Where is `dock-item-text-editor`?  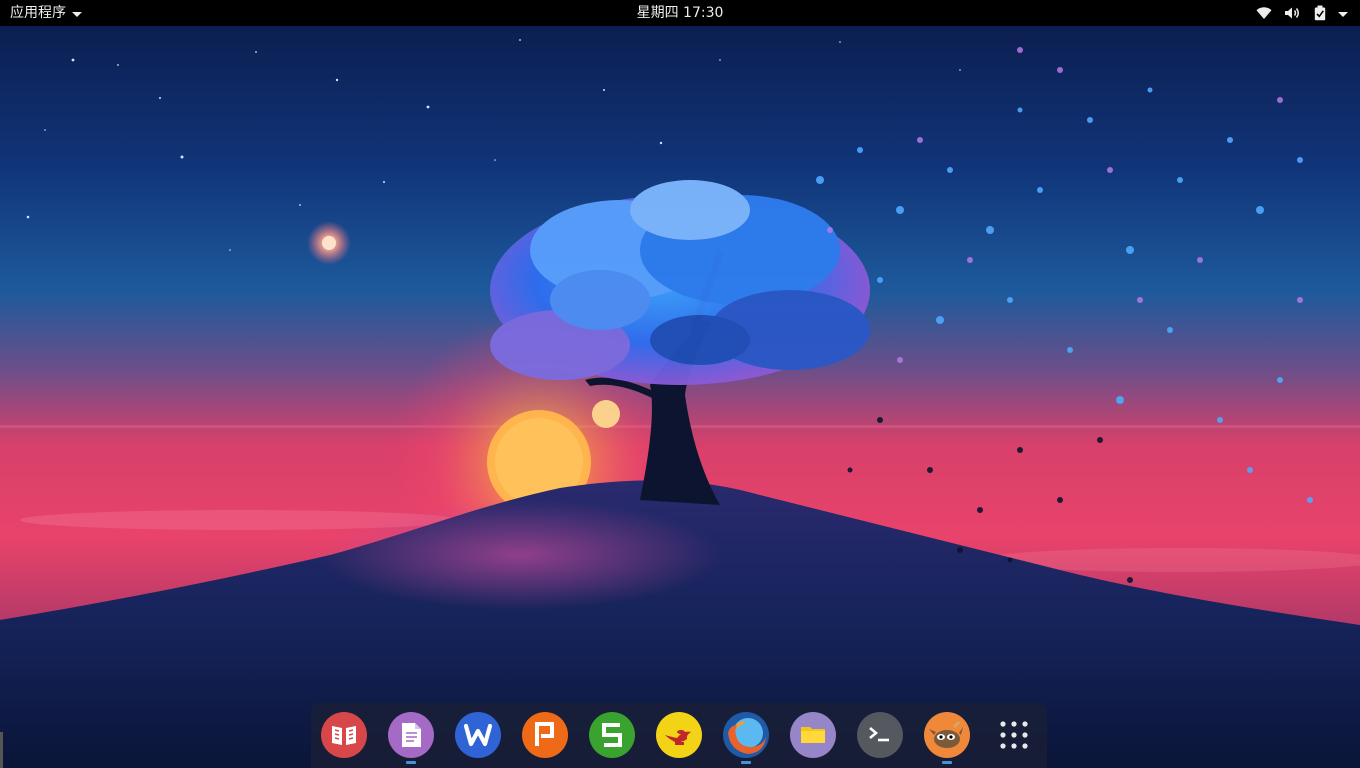 dock-item-text-editor is located at coordinates (411, 737).